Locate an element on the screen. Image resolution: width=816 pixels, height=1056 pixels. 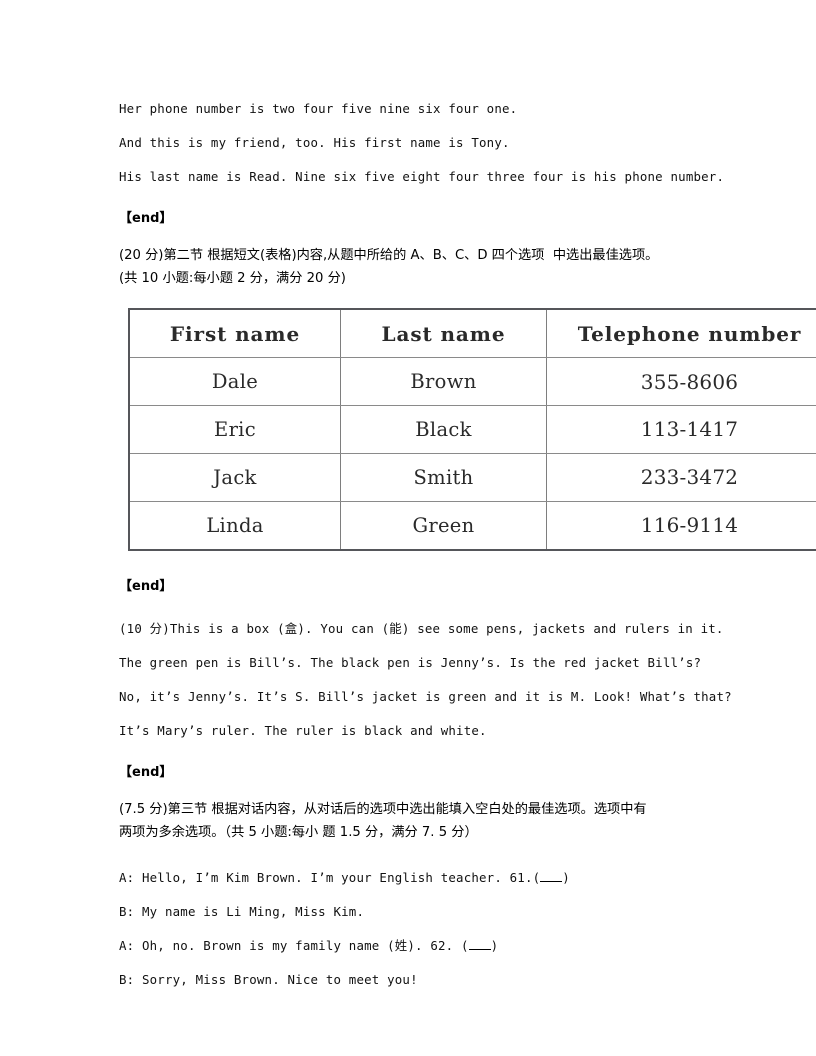
table-cell-first-name: Linda is located at coordinates (234, 525).